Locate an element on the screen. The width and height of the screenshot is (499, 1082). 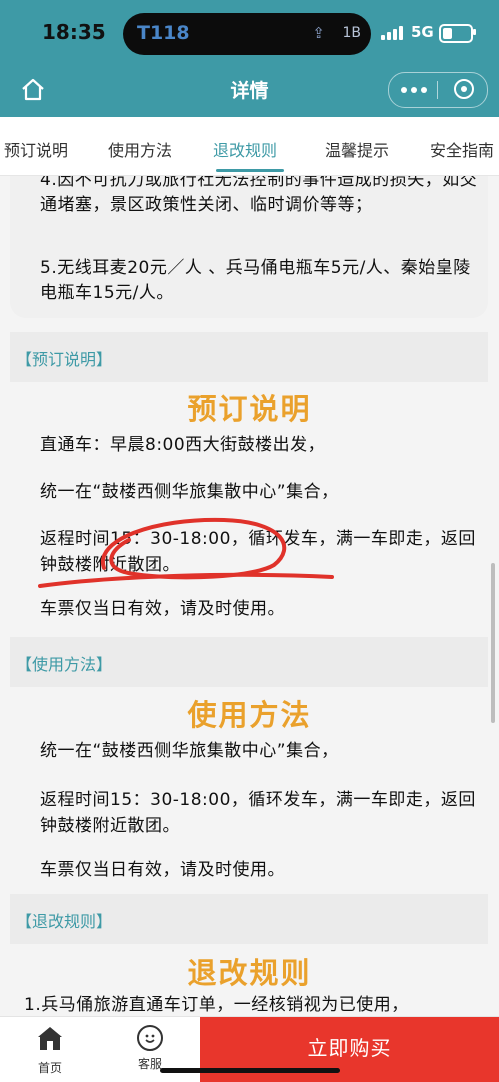
section-head-refund: 【退改规则】 is located at coordinates (249, 919).